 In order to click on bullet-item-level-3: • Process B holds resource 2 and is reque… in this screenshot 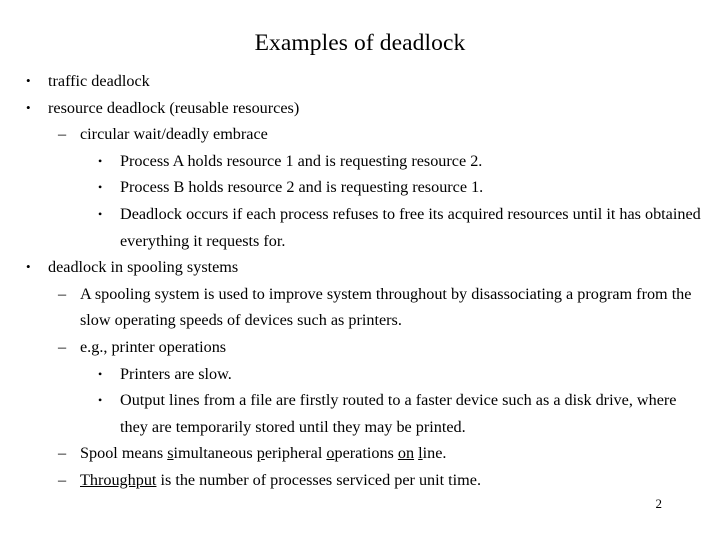, I will do `click(361, 187)`.